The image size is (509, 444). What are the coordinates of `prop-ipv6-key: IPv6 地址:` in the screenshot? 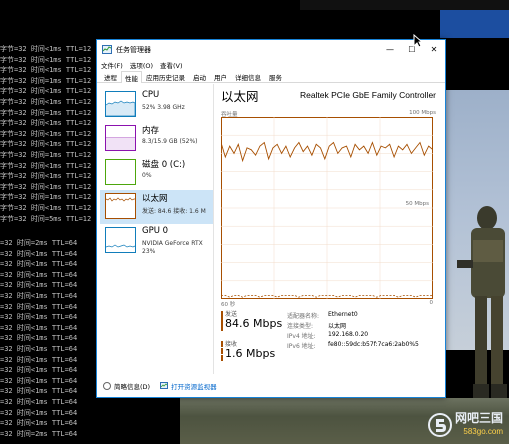 It's located at (301, 346).